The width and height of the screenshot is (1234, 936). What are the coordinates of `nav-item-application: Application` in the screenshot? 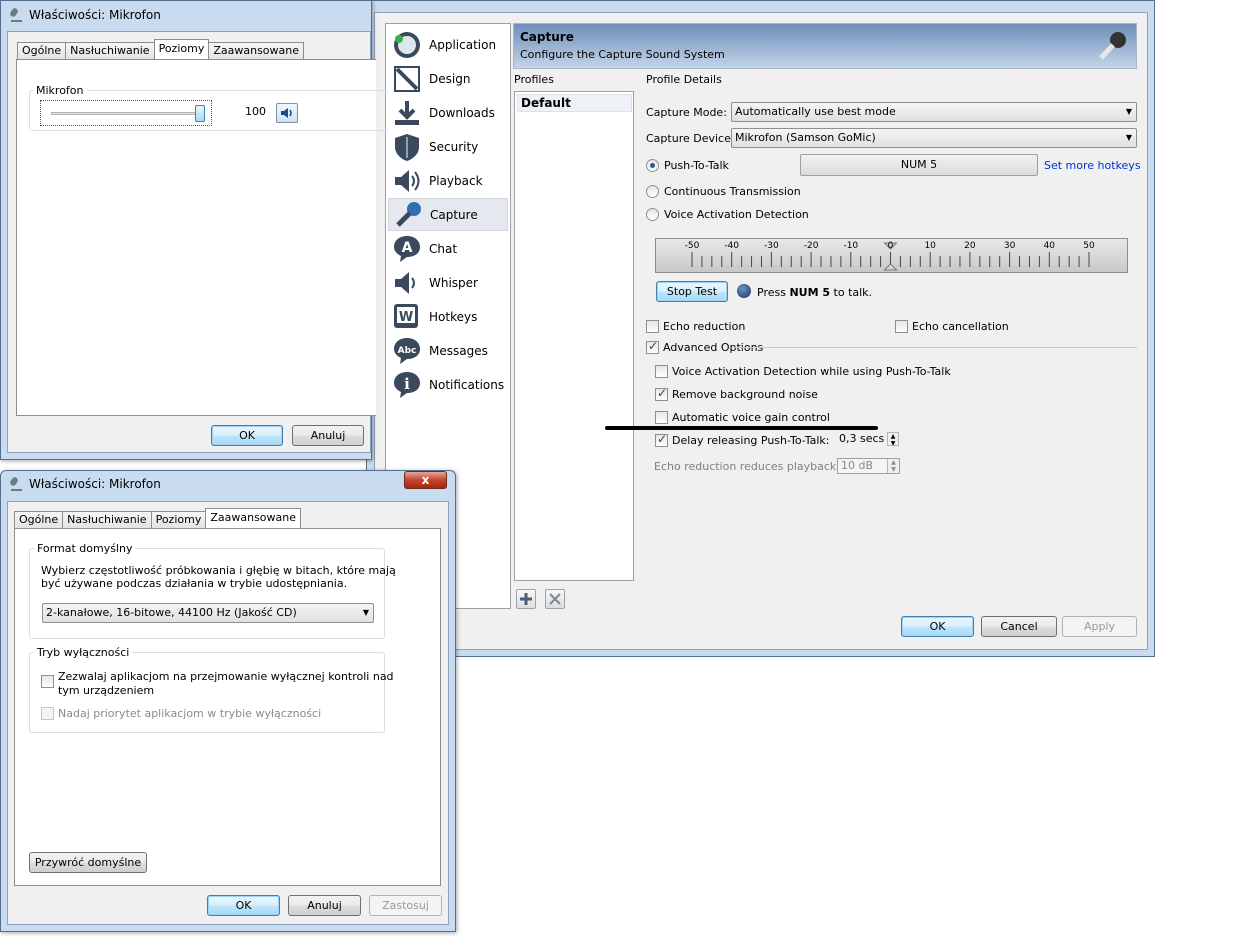 It's located at (448, 44).